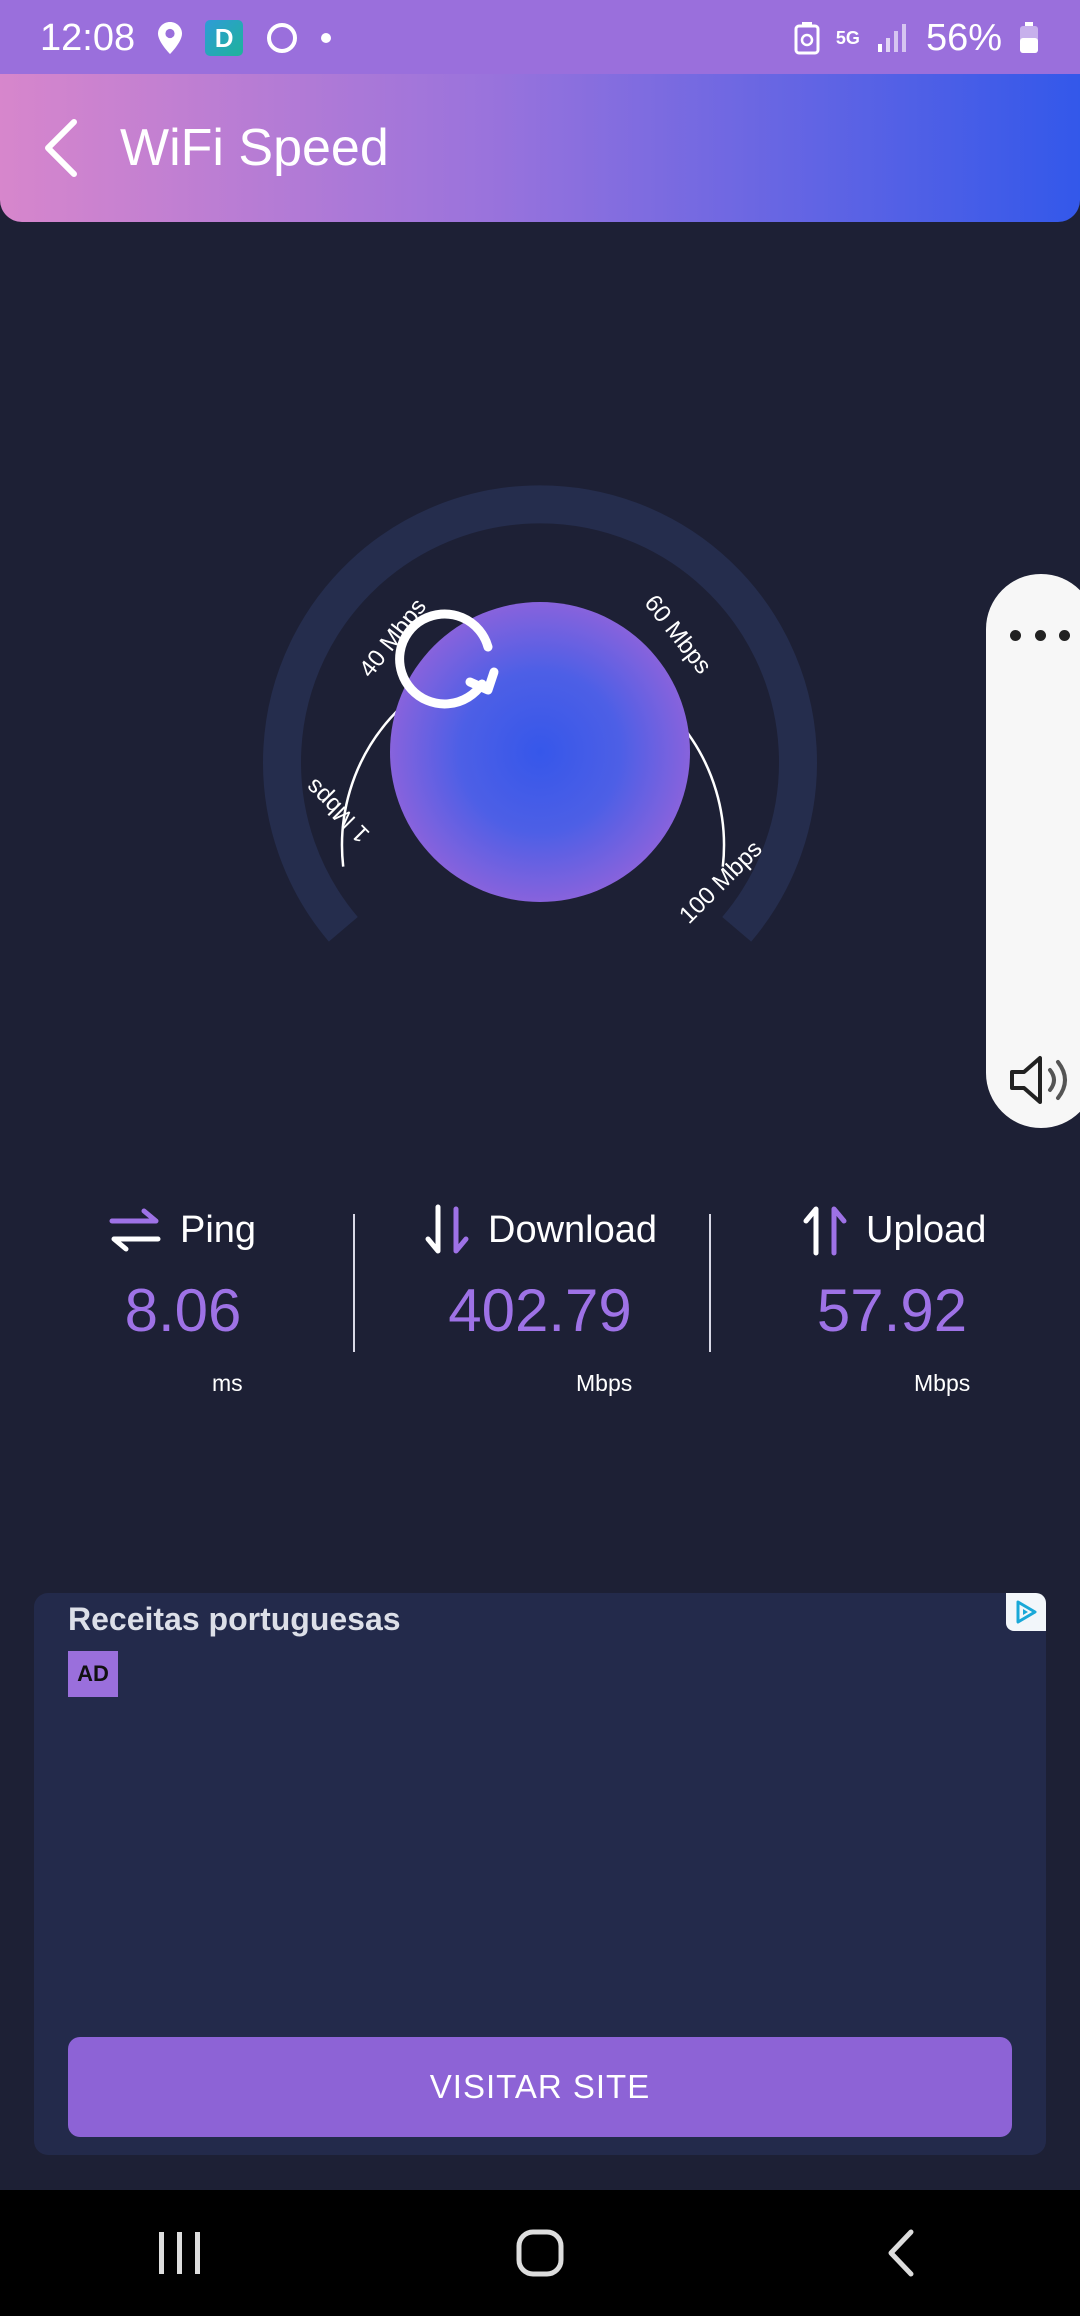  I want to click on home-icon, so click(540, 2253).